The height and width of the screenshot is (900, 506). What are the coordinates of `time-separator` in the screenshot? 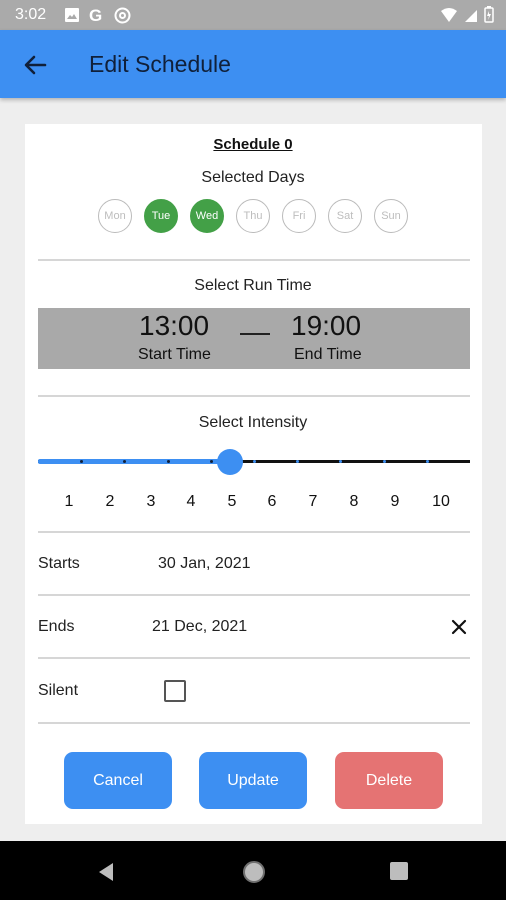 It's located at (255, 334).